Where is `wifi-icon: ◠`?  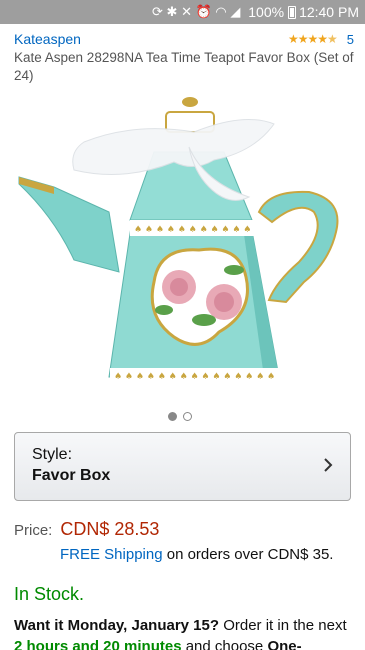 wifi-icon: ◠ is located at coordinates (221, 11).